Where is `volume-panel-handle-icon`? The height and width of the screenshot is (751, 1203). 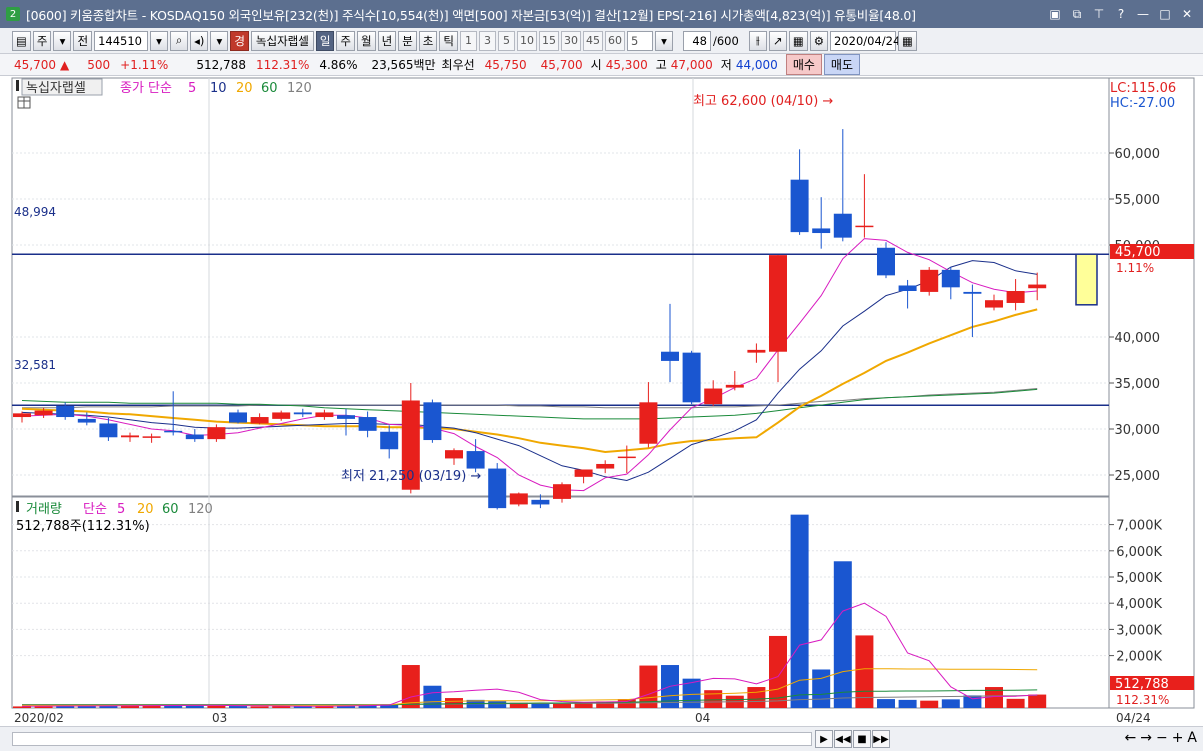
volume-panel-handle-icon is located at coordinates (17, 506).